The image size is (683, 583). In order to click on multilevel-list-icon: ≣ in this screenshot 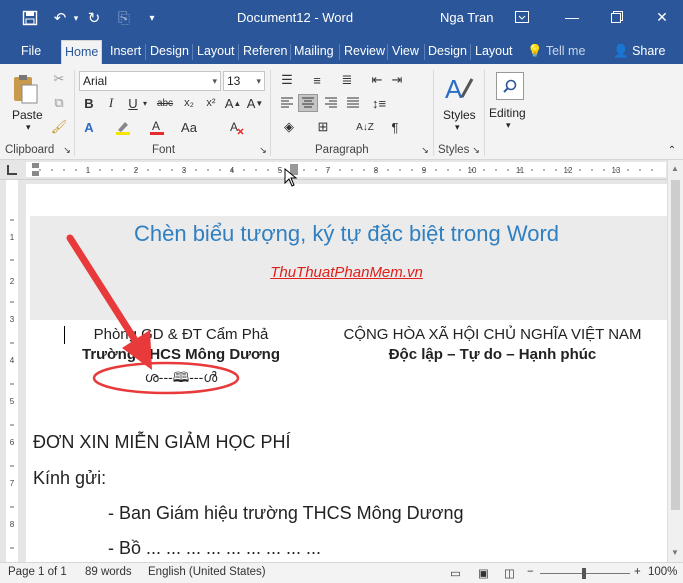, I will do `click(347, 80)`.